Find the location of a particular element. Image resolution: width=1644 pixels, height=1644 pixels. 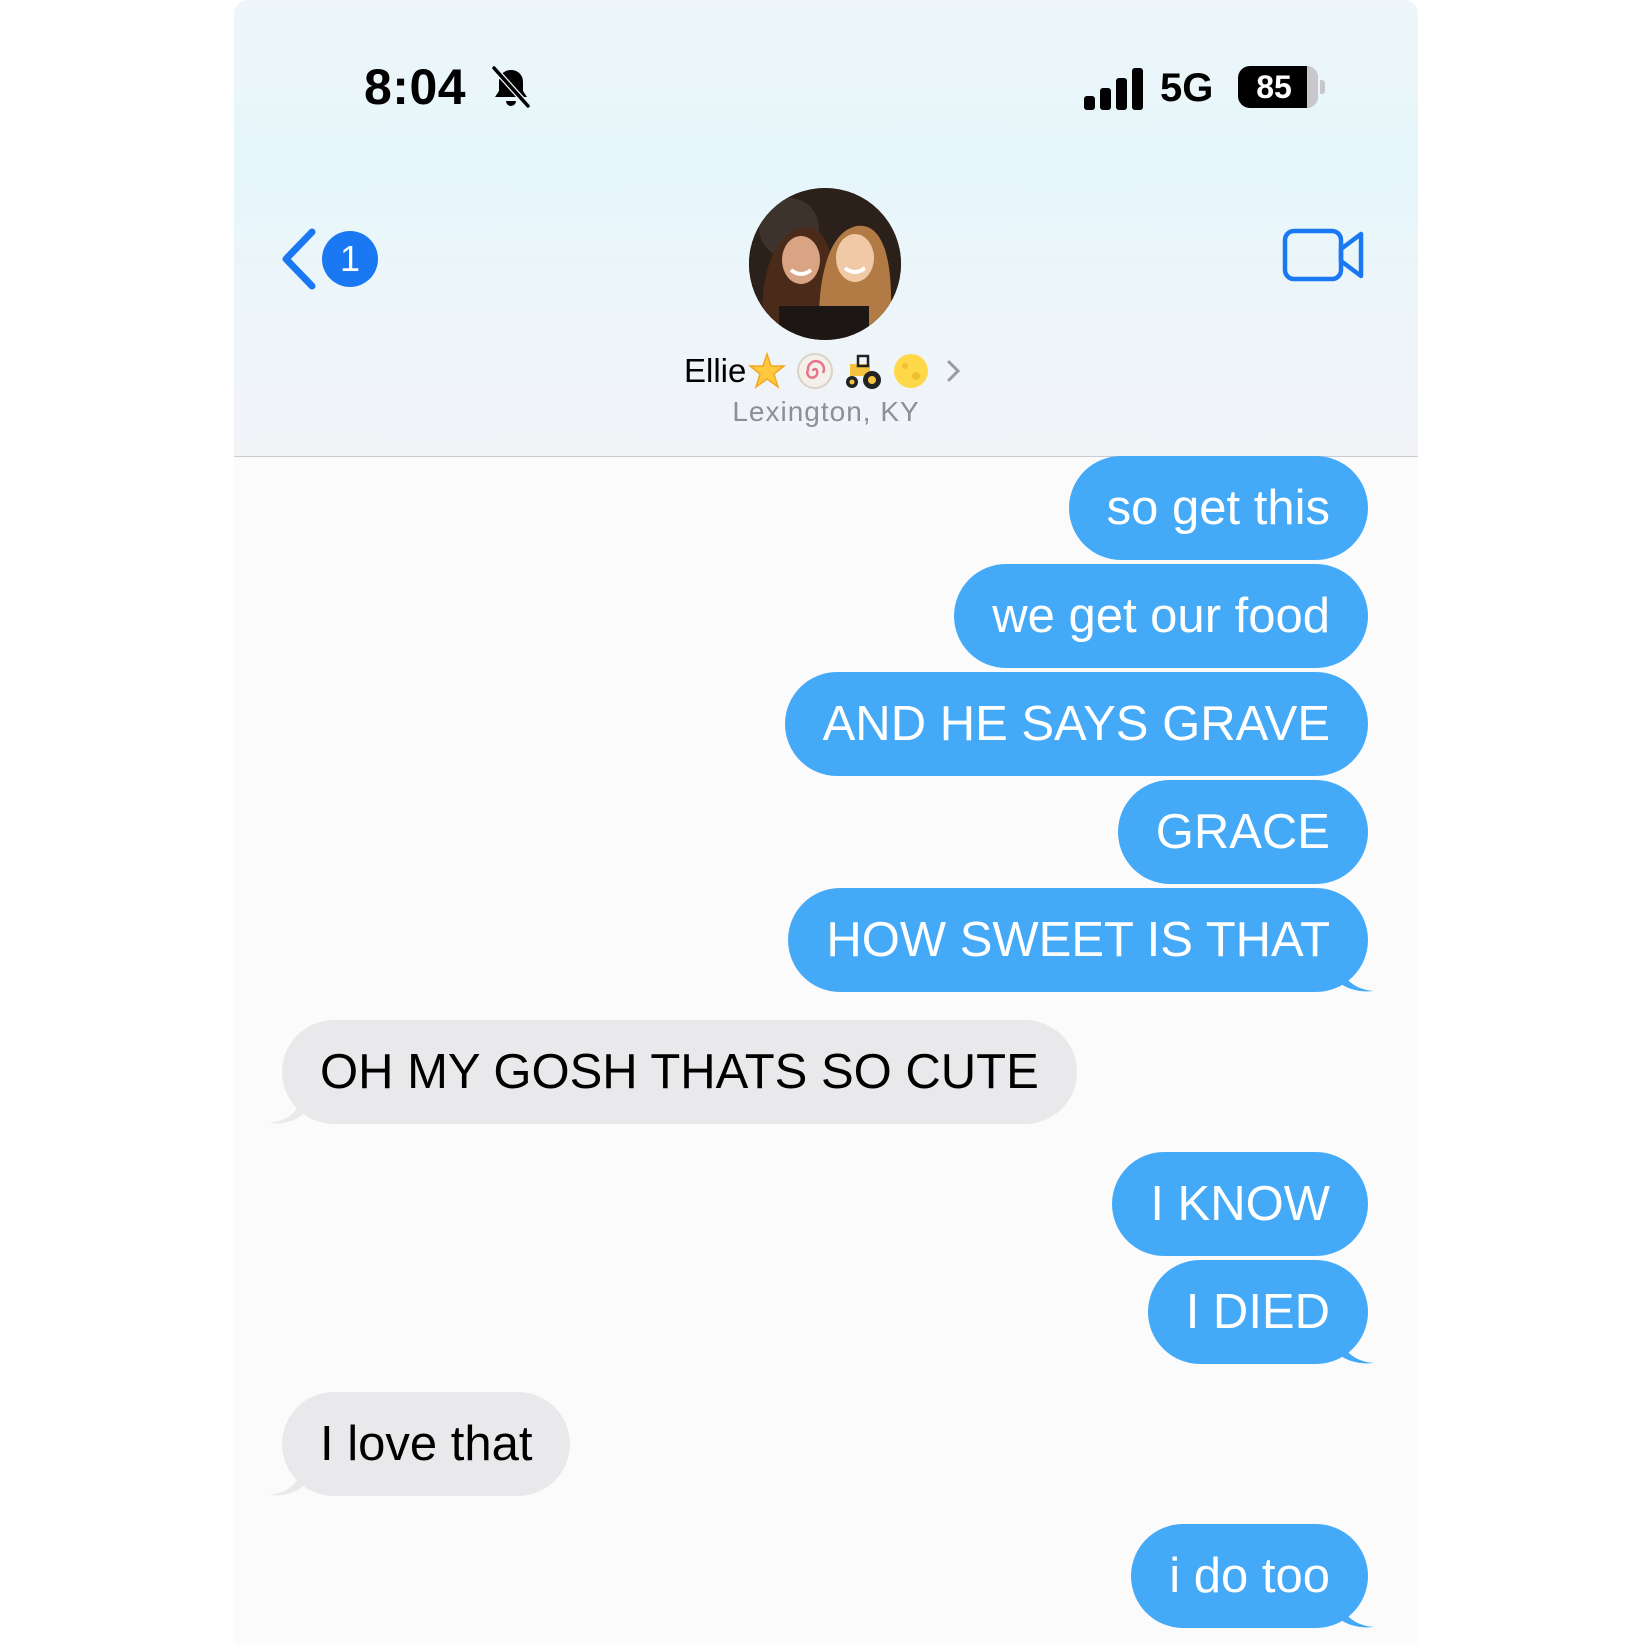

incoming-message: I love that is located at coordinates (426, 1444).